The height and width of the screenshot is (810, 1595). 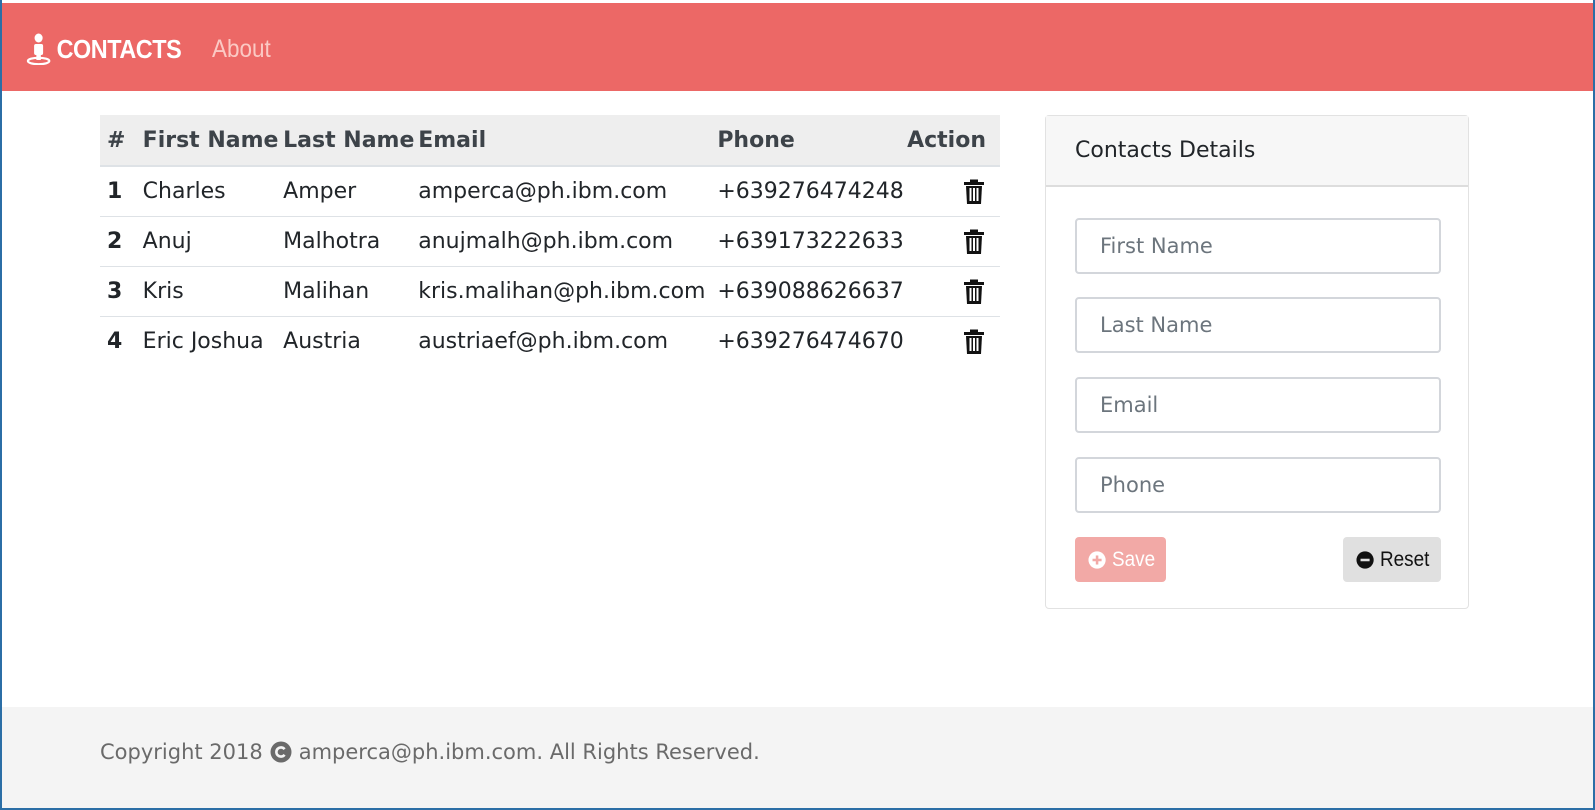 I want to click on row-email: anujmalh@ph.ibm.com, so click(x=568, y=241).